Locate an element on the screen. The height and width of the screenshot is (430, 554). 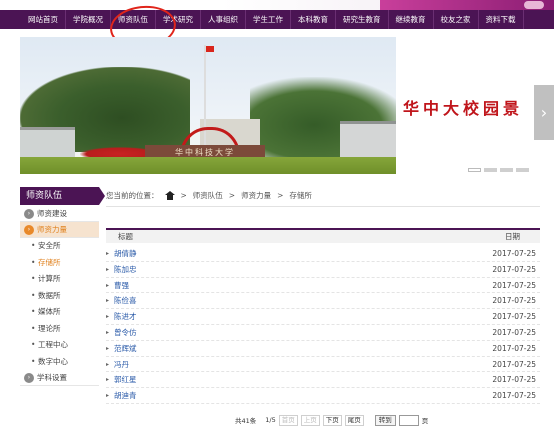
breadcrumb: 您当前的位置： > 师资队伍 > 师资力量 > 存储所 is located at coordinates (209, 195).